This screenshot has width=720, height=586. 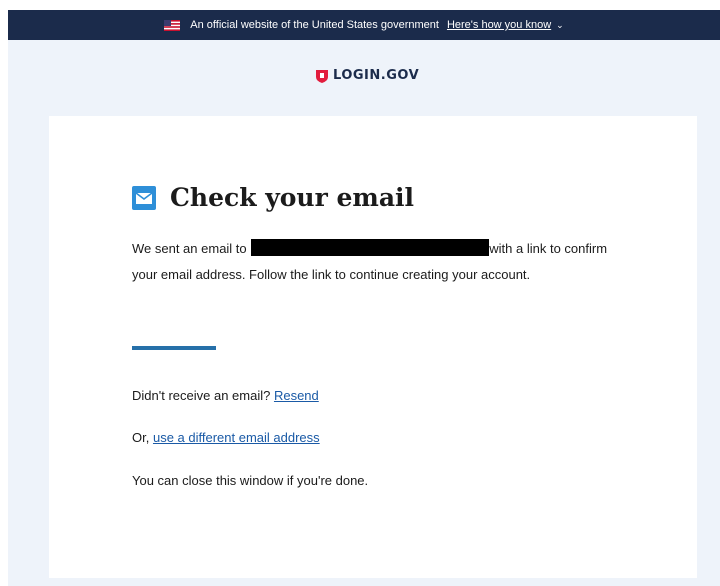 What do you see at coordinates (191, 248) in the screenshot?
I see `instructions-prefix: We sent an email to` at bounding box center [191, 248].